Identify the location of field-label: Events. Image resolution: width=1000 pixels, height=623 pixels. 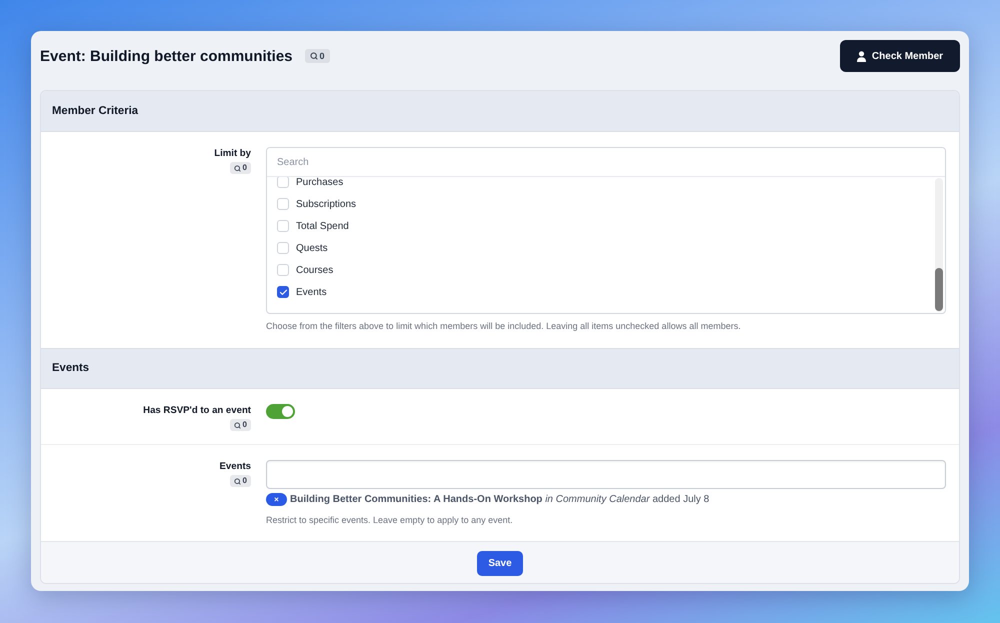
(235, 467).